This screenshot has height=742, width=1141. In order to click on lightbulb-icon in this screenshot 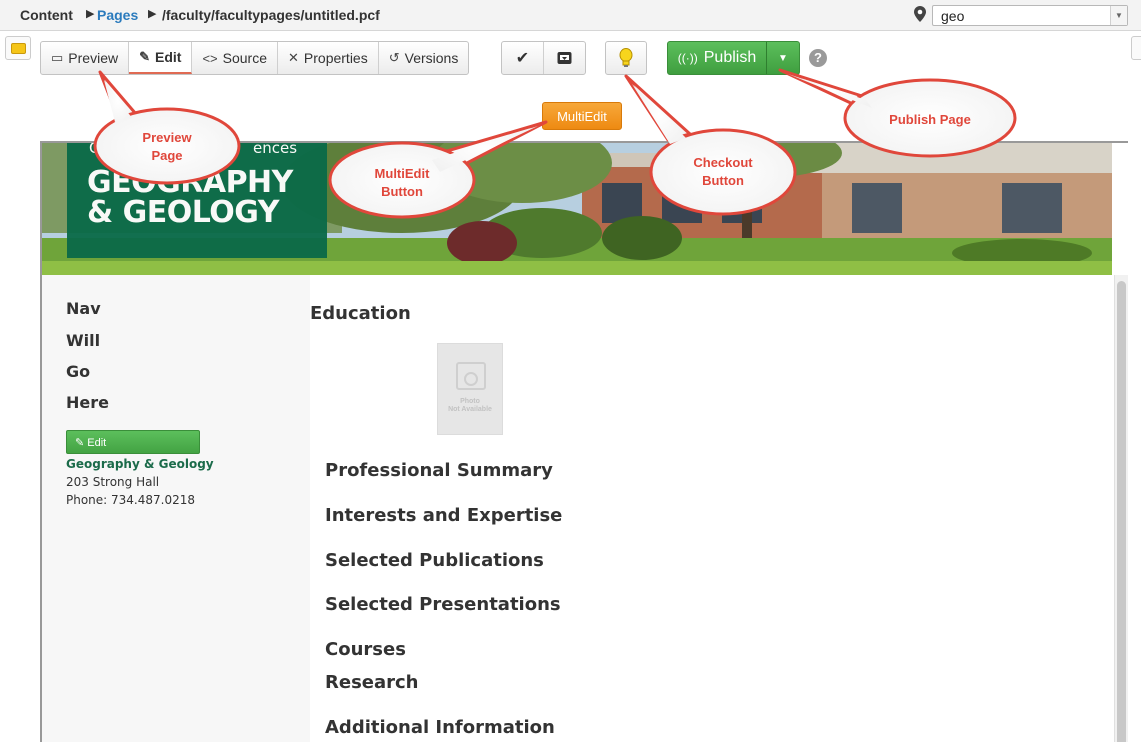, I will do `click(626, 57)`.